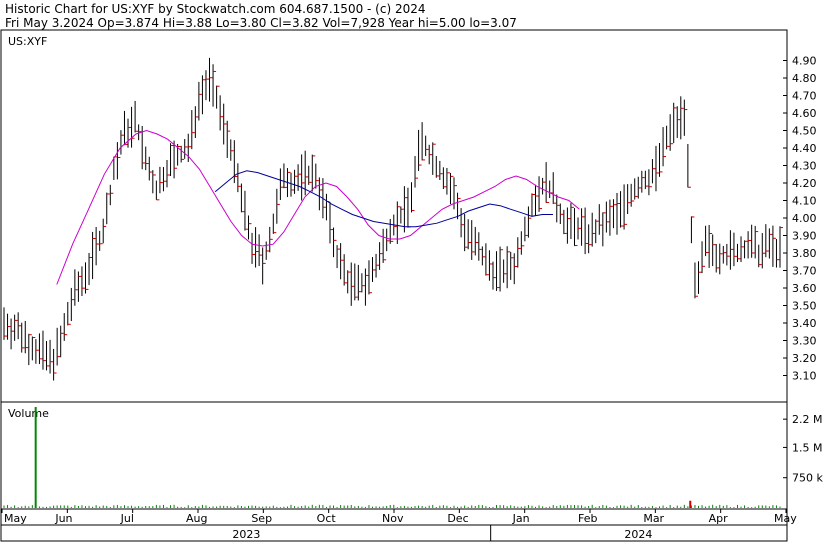 This screenshot has width=830, height=547. Describe the element at coordinates (804, 358) in the screenshot. I see `price-tick-label: 3.20` at that location.